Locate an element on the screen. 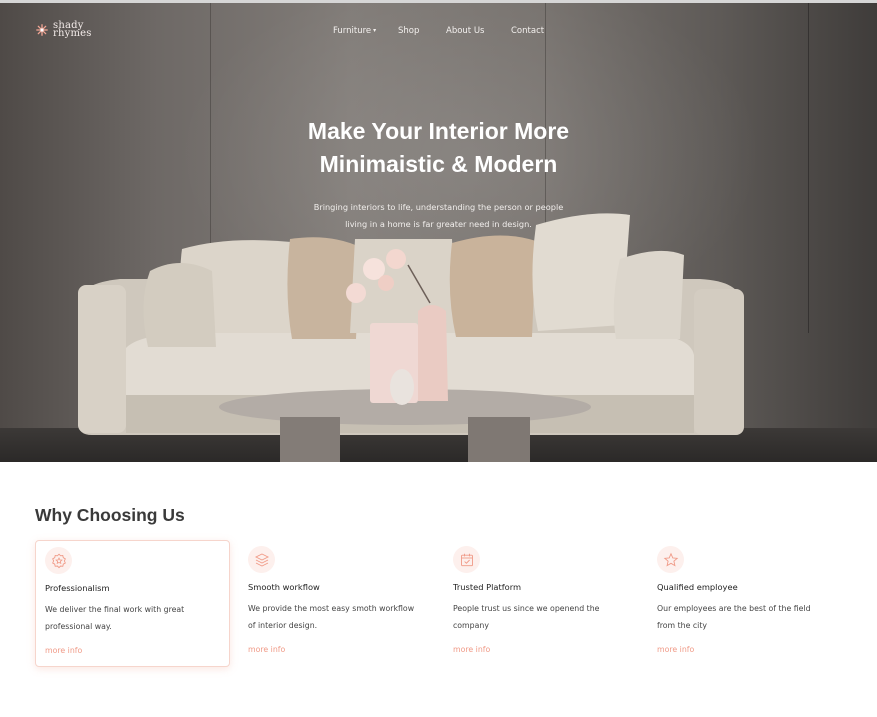 The height and width of the screenshot is (717, 877). card-description-line: company is located at coordinates (471, 625).